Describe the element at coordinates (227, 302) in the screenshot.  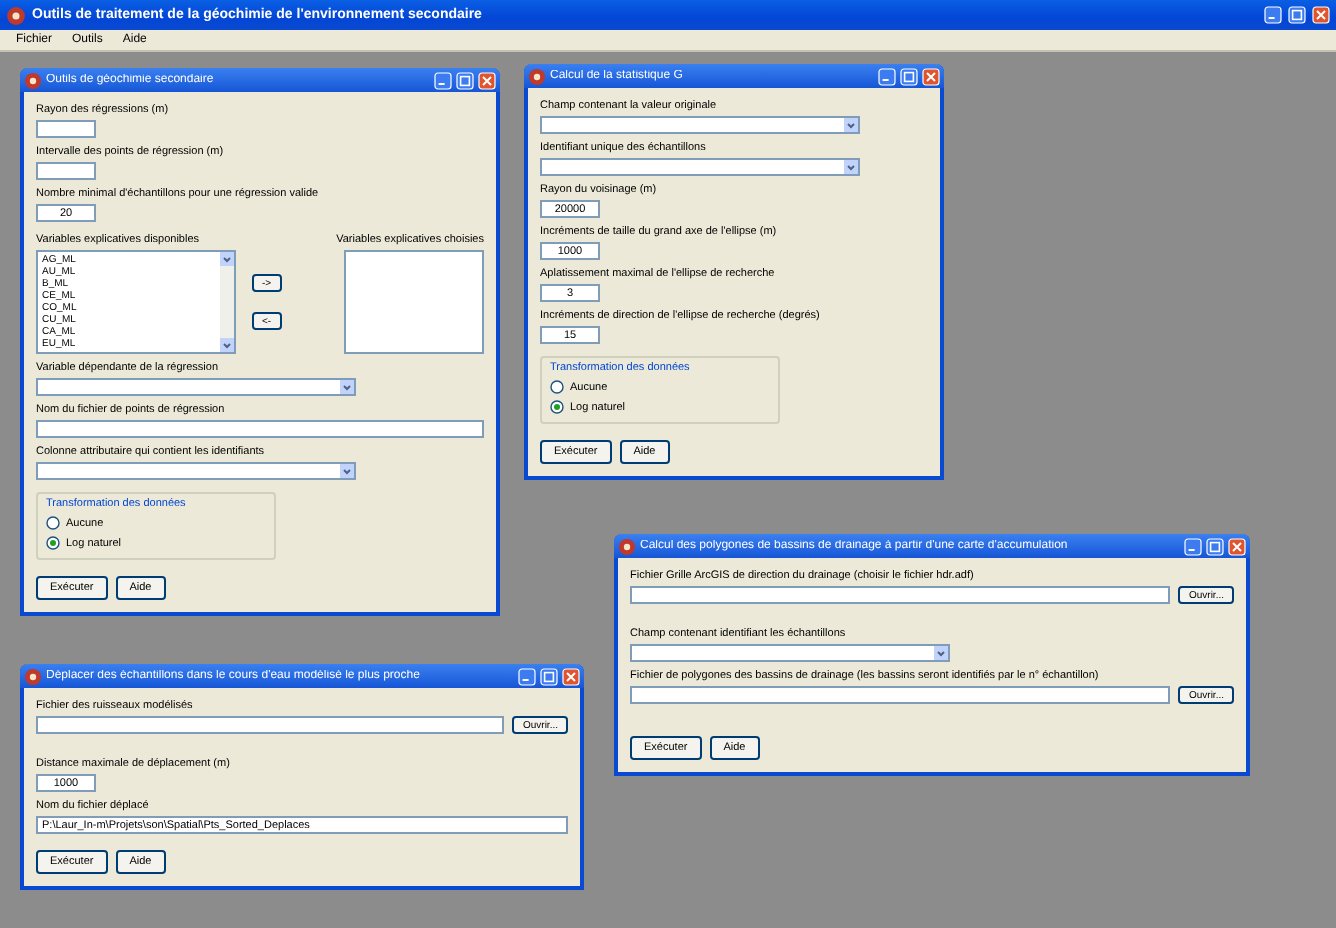
I see `scrollbar` at that location.